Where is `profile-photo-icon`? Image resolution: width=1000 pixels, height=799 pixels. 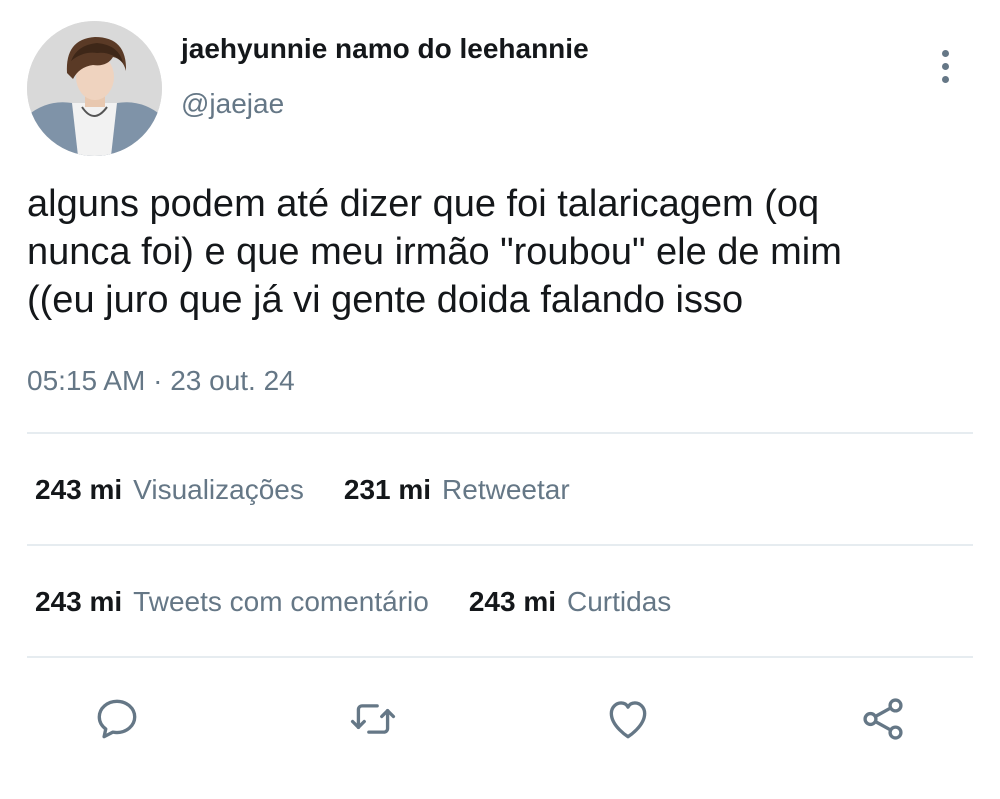
profile-photo-icon is located at coordinates (94, 88).